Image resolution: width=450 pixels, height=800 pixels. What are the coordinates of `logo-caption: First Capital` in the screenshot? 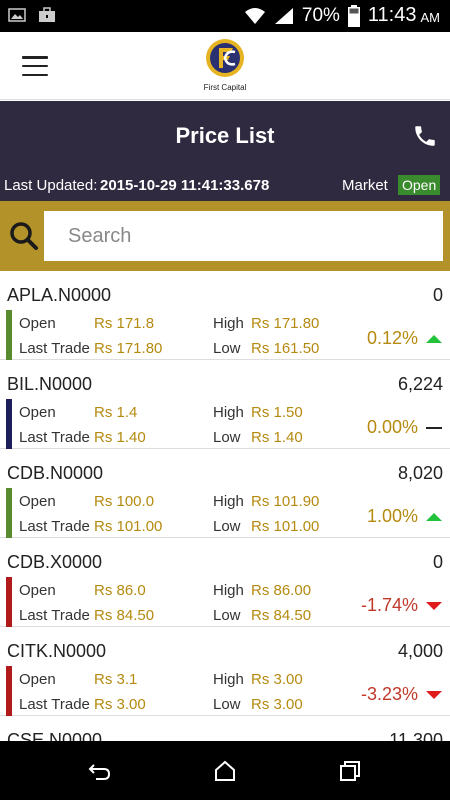 It's located at (225, 87).